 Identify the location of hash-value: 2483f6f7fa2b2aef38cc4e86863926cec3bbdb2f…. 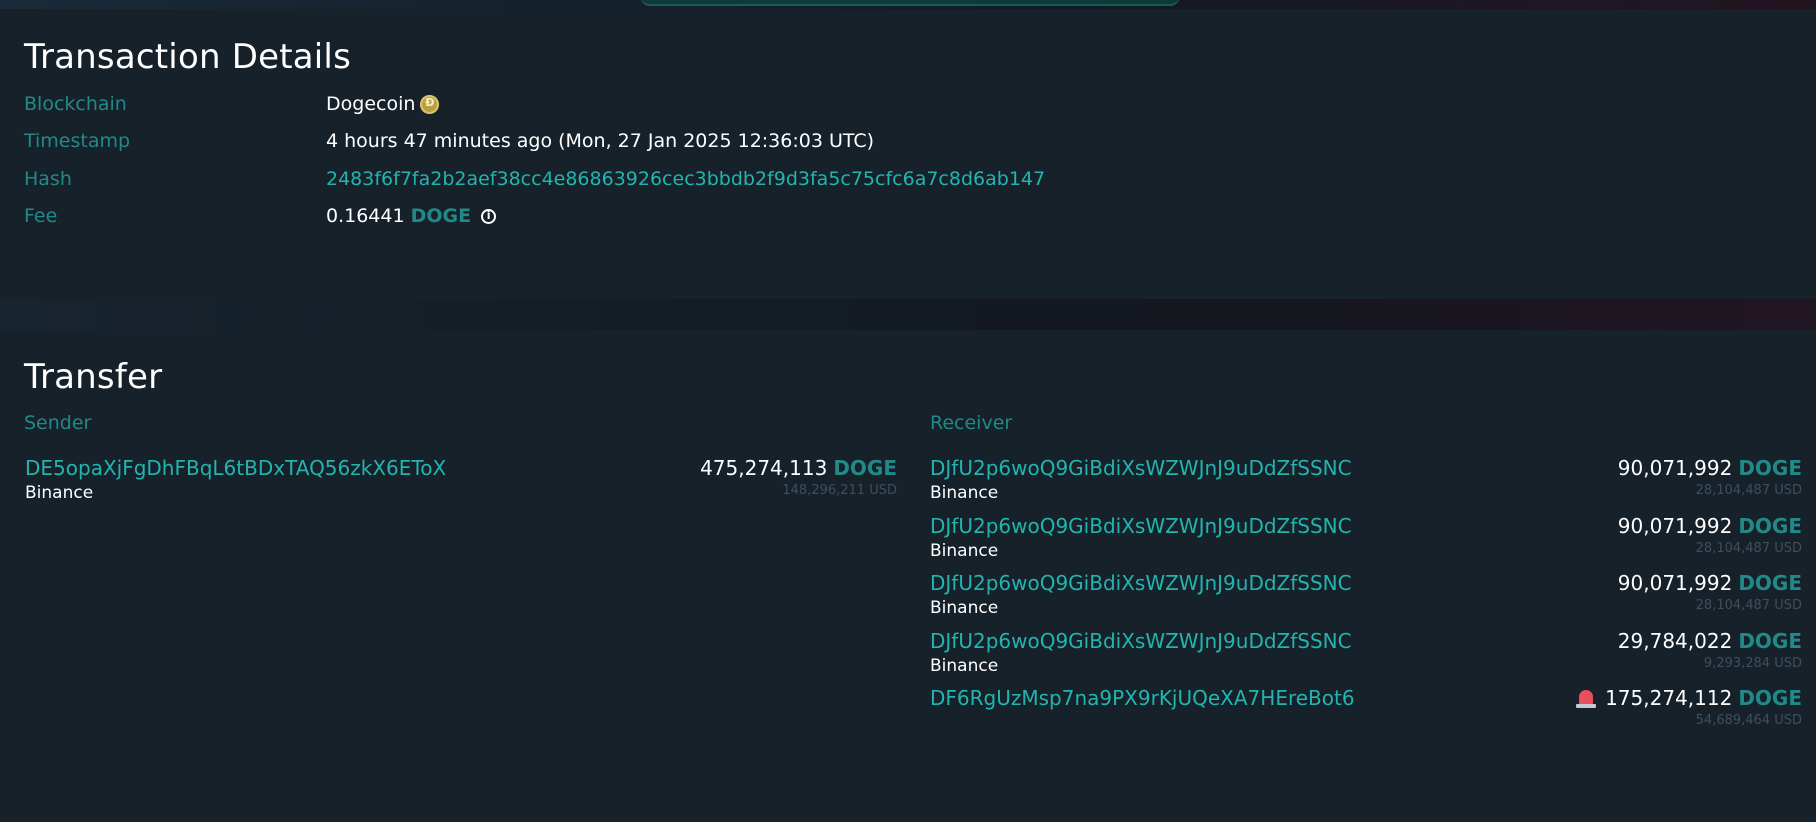
(685, 179).